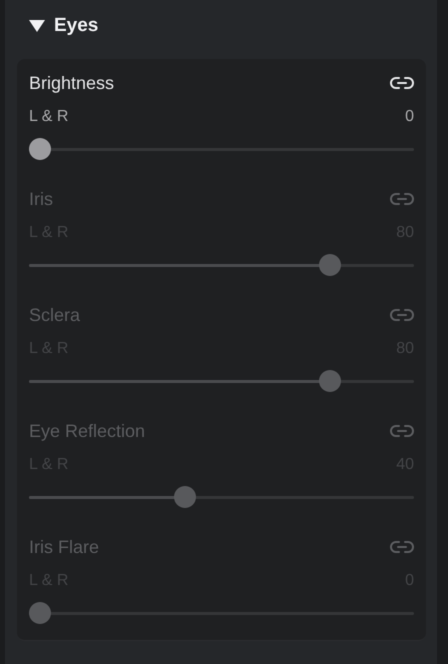  Describe the element at coordinates (41, 199) in the screenshot. I see `slider-label: Iris` at that location.